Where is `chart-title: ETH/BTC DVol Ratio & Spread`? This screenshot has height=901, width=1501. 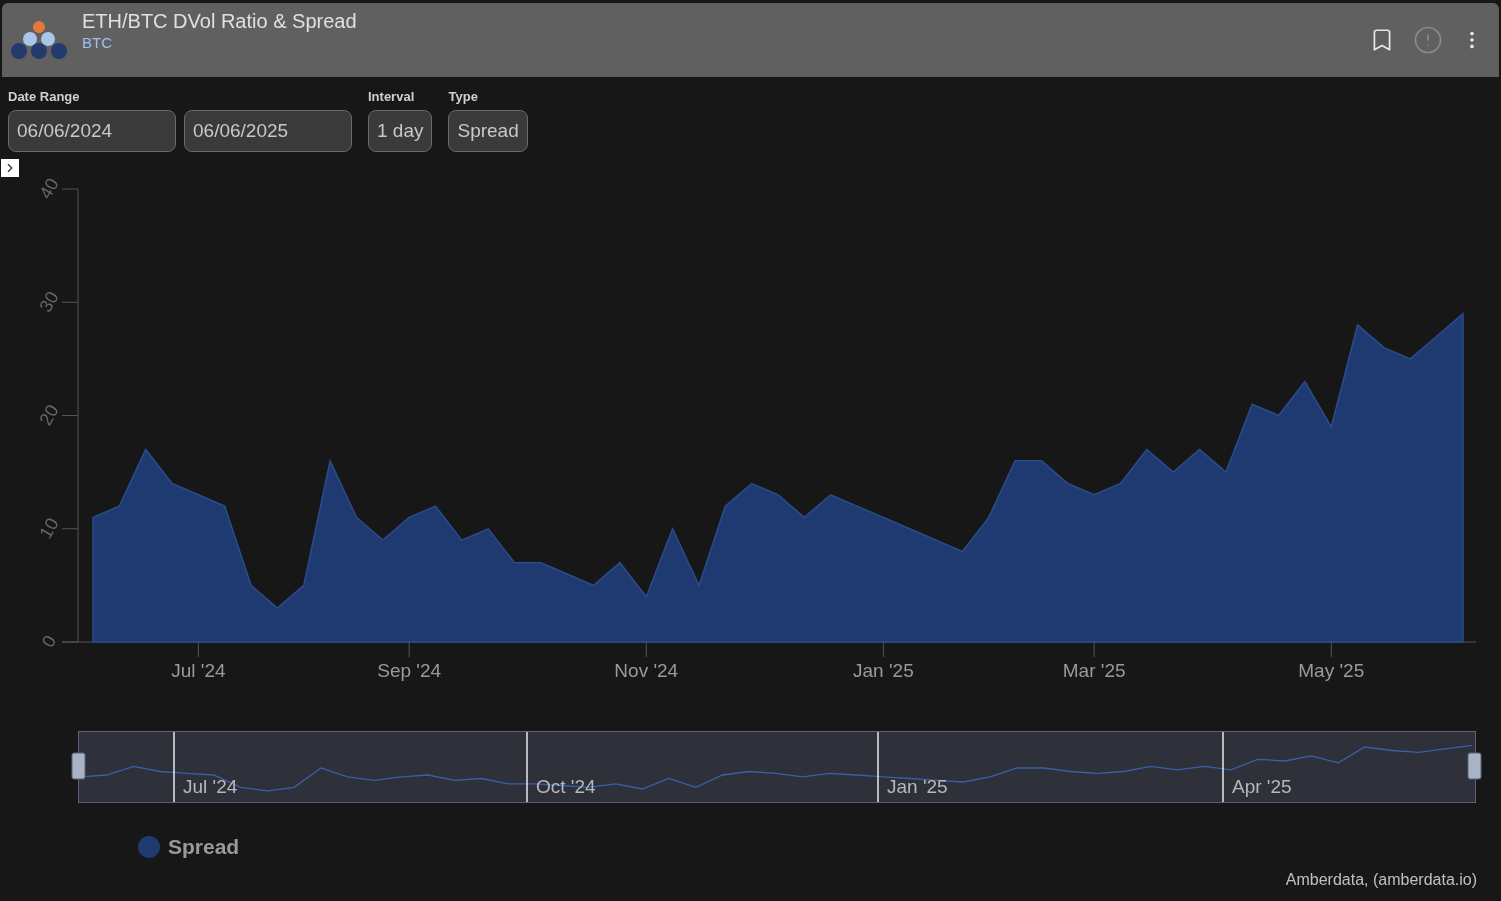 chart-title: ETH/BTC DVol Ratio & Spread is located at coordinates (219, 21).